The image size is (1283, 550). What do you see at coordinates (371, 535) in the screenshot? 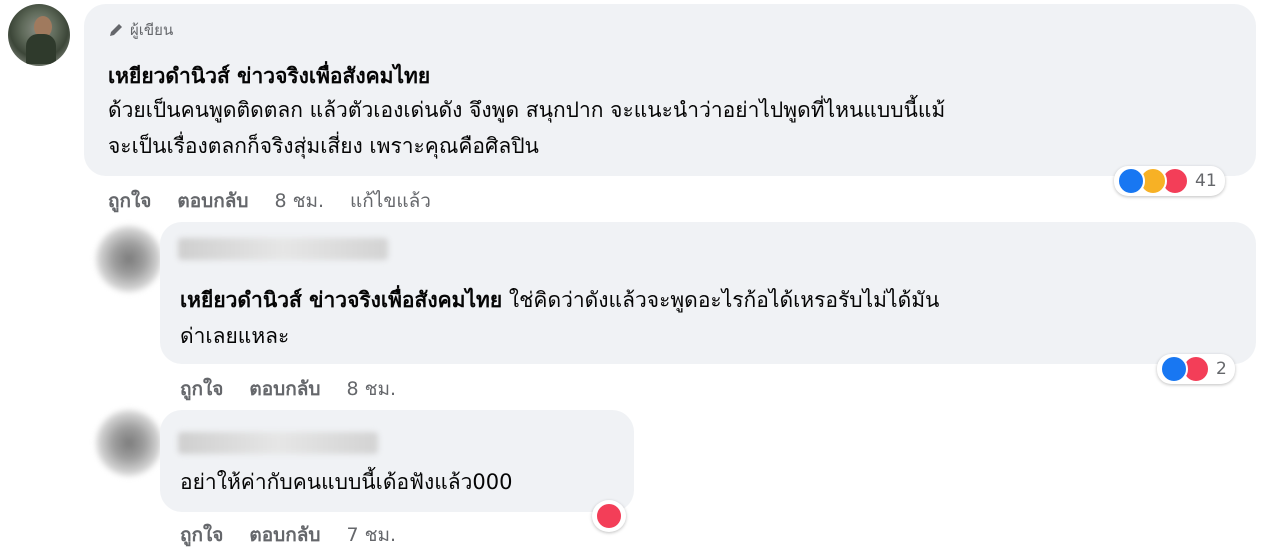
I see `timestamp: 7 ชม.` at bounding box center [371, 535].